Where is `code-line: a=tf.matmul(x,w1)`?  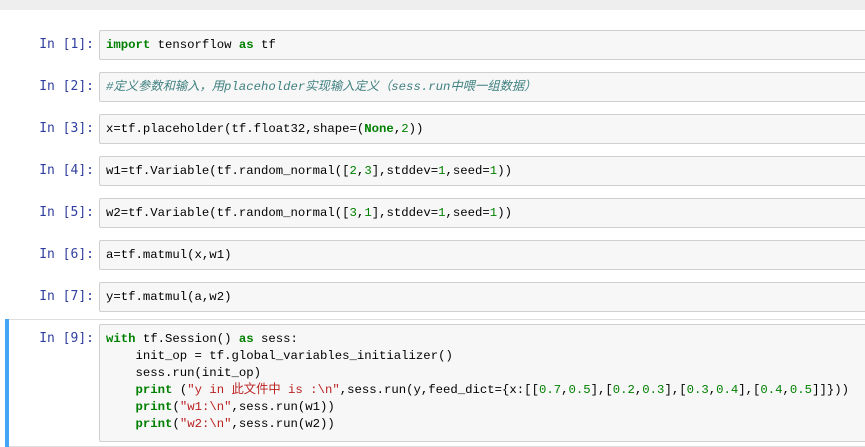
code-line: a=tf.matmul(x,w1) is located at coordinates (168, 255).